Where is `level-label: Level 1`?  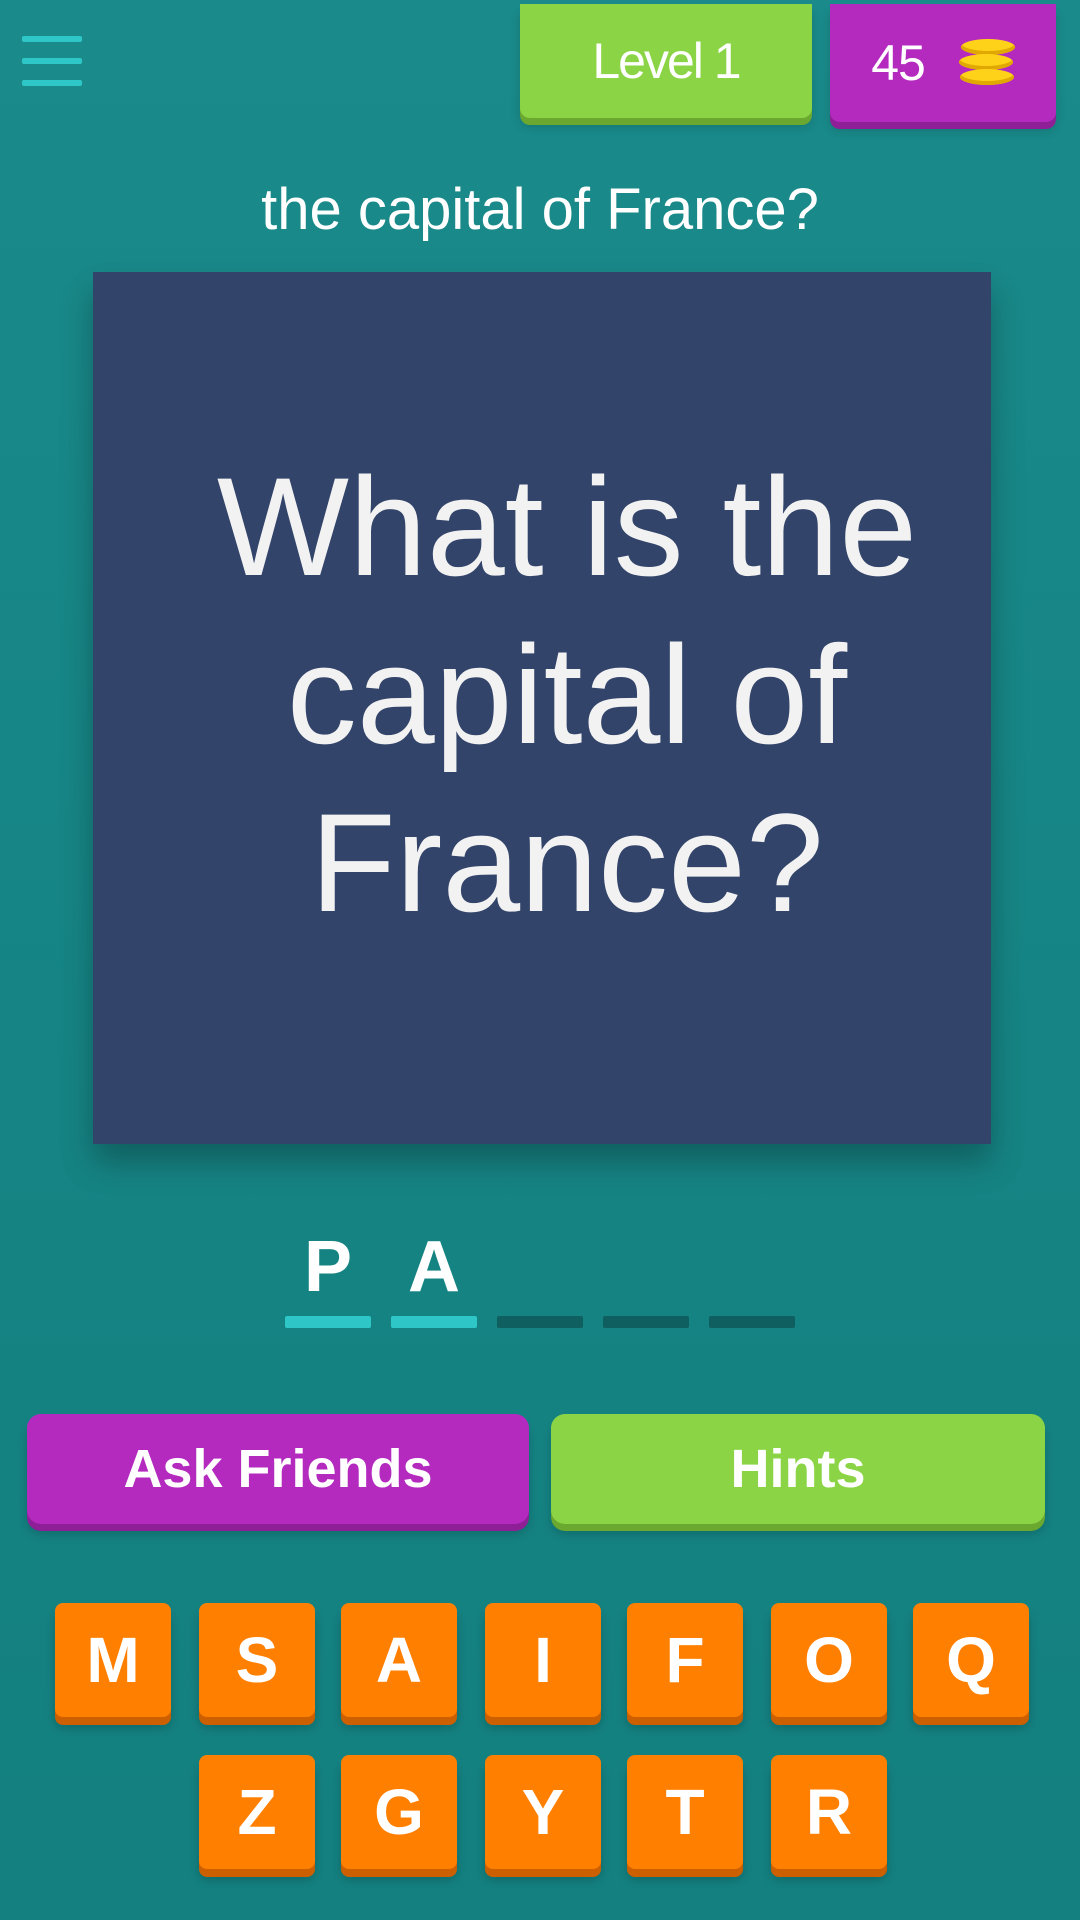
level-label: Level 1 is located at coordinates (666, 61).